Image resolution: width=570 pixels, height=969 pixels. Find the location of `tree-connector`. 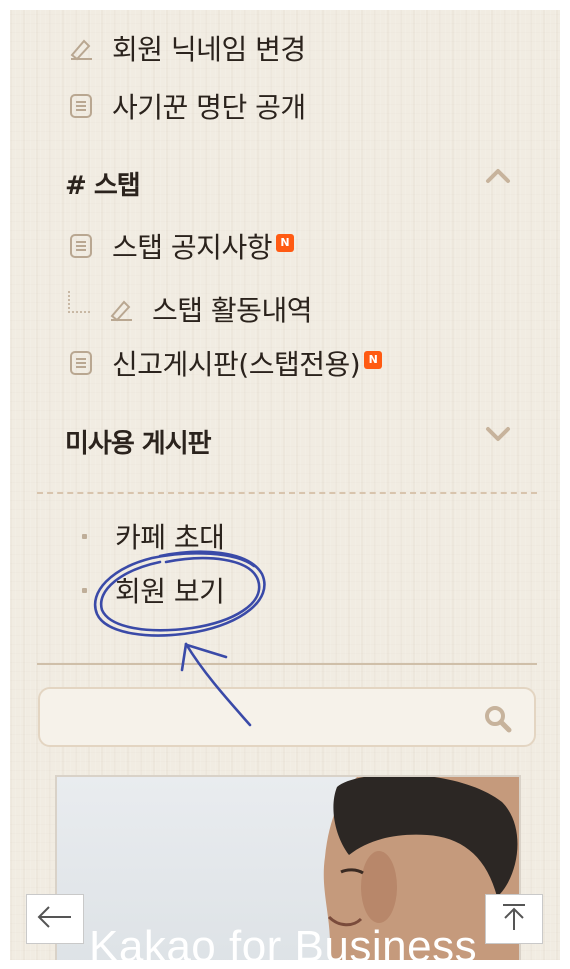

tree-connector is located at coordinates (79, 302).